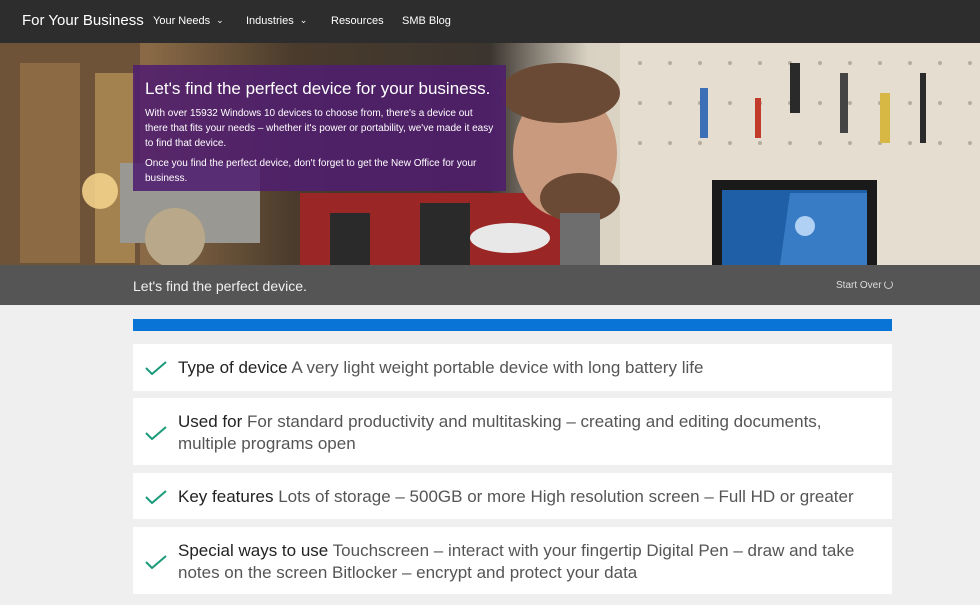 The width and height of the screenshot is (980, 605). What do you see at coordinates (888, 284) in the screenshot?
I see `refresh-icon` at bounding box center [888, 284].